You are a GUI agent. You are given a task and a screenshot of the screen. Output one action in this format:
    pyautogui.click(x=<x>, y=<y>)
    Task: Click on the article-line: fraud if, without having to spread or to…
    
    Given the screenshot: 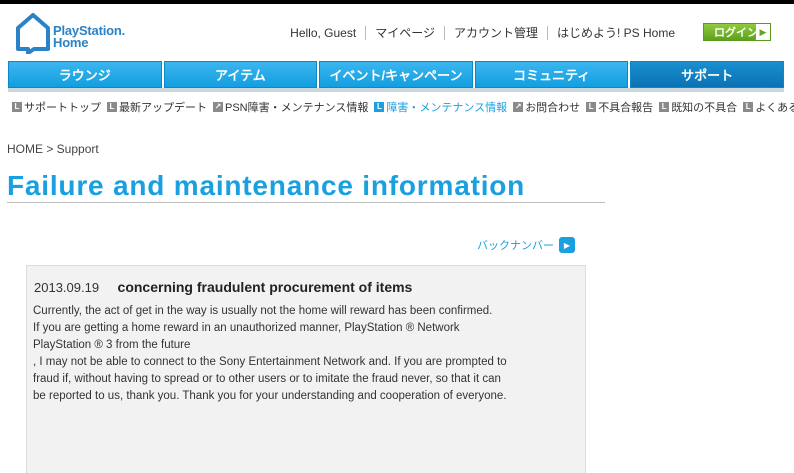 What is the action you would take?
    pyautogui.click(x=267, y=379)
    